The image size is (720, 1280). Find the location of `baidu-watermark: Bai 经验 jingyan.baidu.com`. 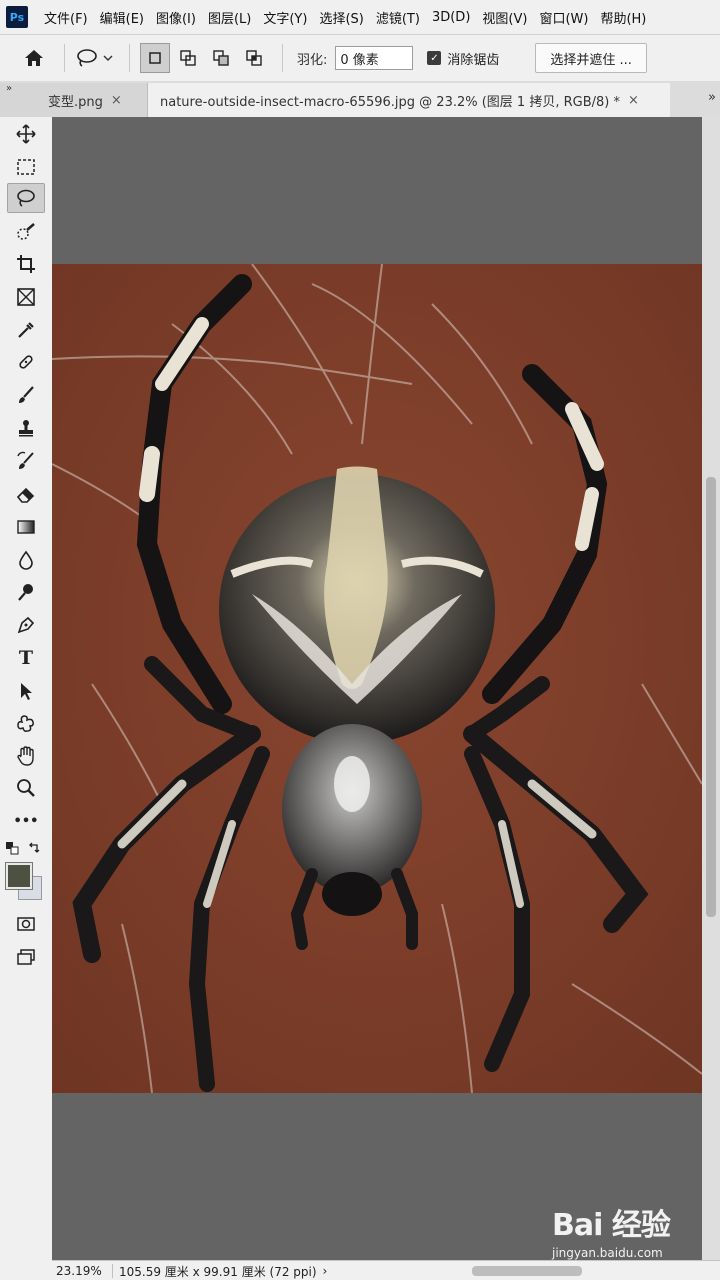

baidu-watermark: Bai 经验 jingyan.baidu.com is located at coordinates (622, 1232).